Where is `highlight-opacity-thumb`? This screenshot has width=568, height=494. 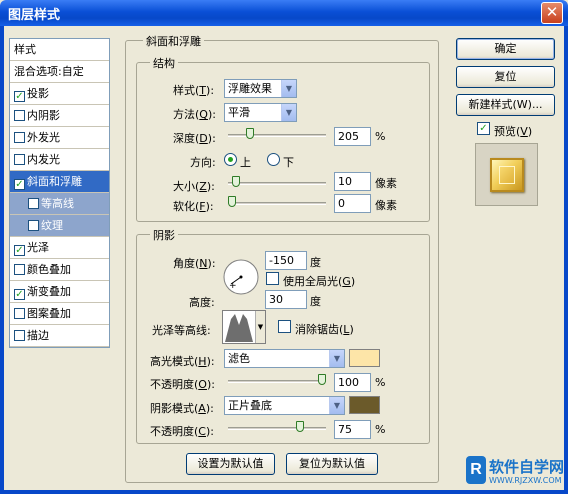
highlight-opacity-thumb is located at coordinates (322, 379).